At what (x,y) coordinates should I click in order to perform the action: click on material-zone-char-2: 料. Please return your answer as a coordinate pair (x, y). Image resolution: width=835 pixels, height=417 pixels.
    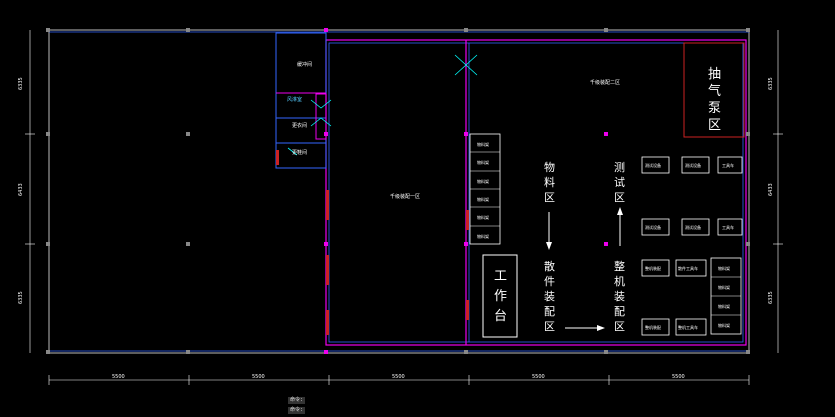
    Looking at the image, I should click on (549, 182).